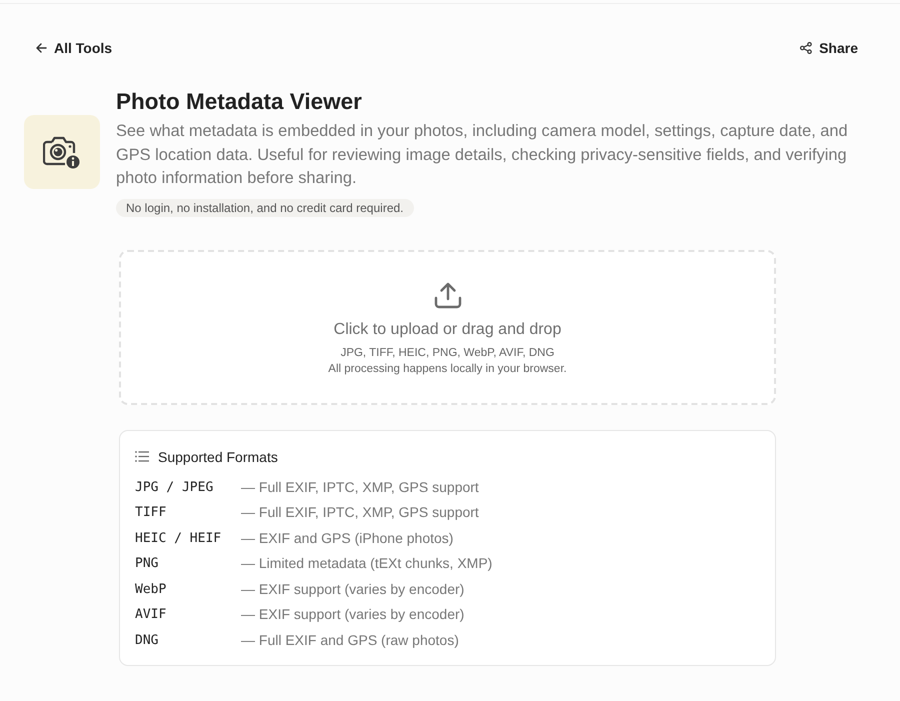 This screenshot has height=701, width=900. I want to click on format-name: JPG / JPEG, so click(174, 487).